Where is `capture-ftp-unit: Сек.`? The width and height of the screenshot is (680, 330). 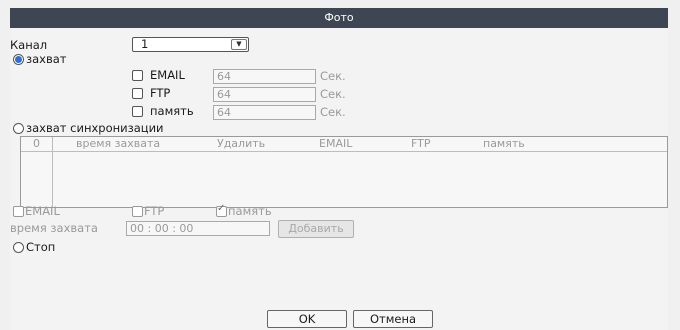 capture-ftp-unit: Сек. is located at coordinates (333, 94).